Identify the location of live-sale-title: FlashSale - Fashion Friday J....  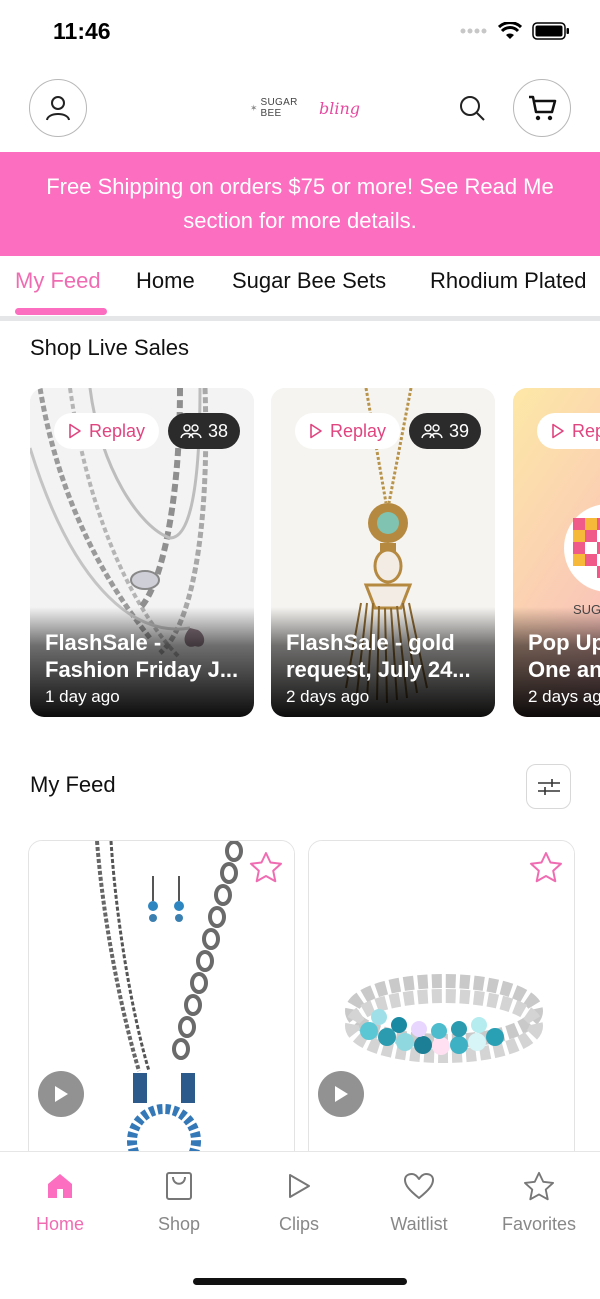
(143, 656).